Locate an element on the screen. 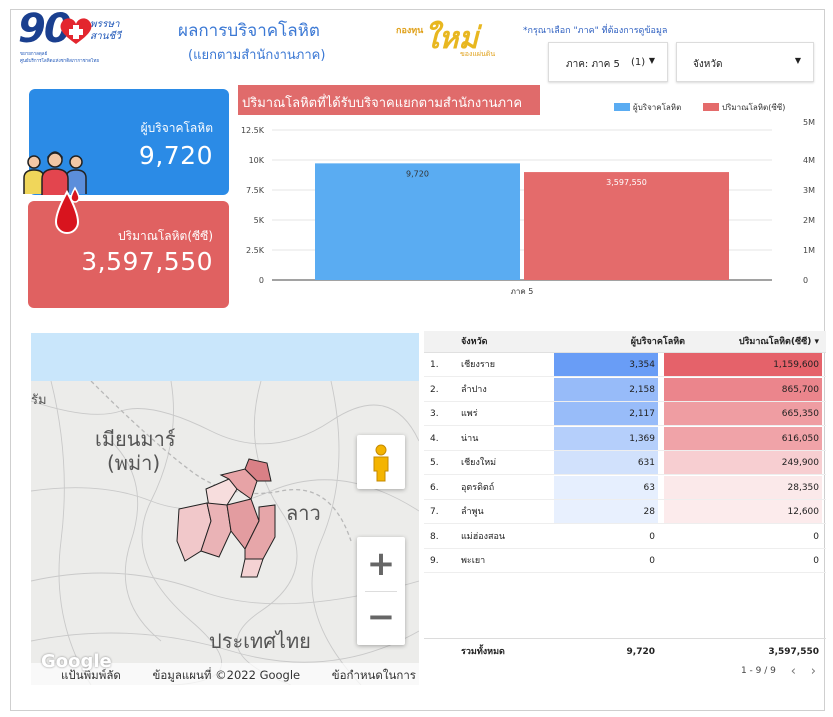 This screenshot has height=717, width=833. table-row: 9. พะเยา 0 0 is located at coordinates (625, 561).